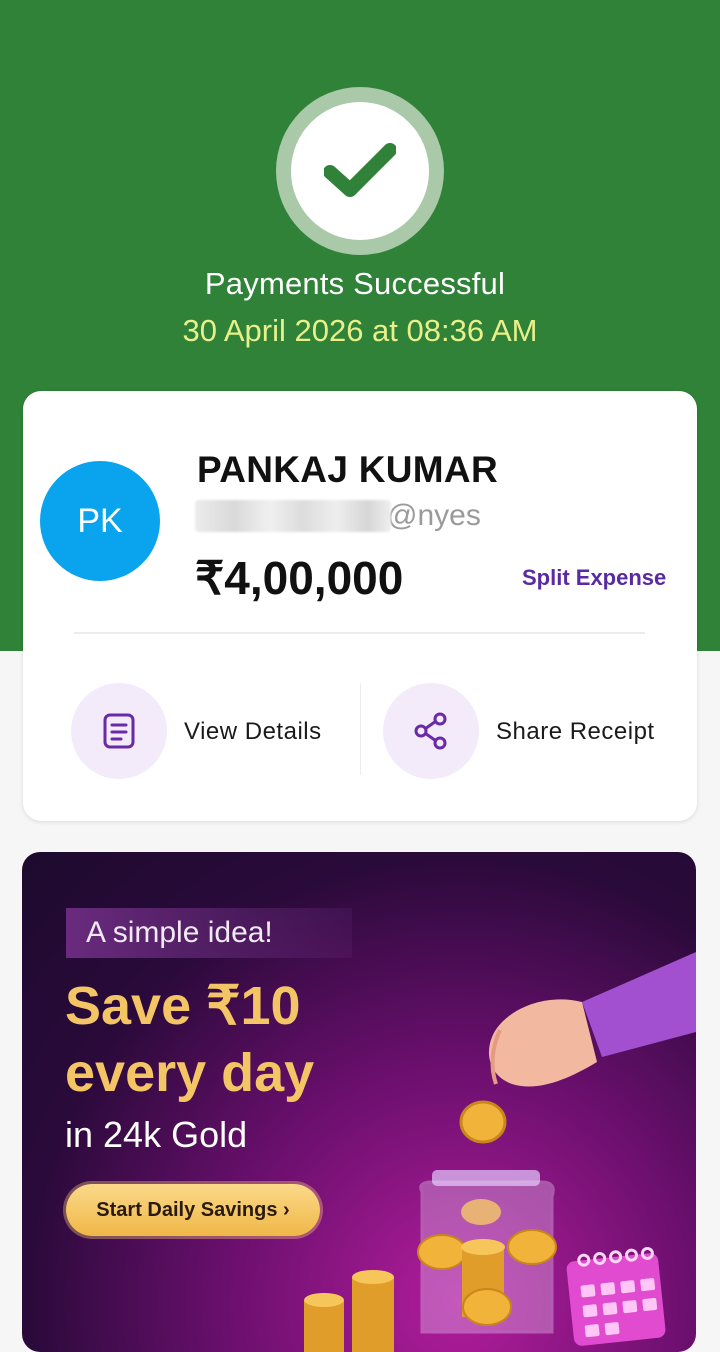 The image size is (720, 1352). Describe the element at coordinates (253, 732) in the screenshot. I see `view-details-button: View Details` at that location.